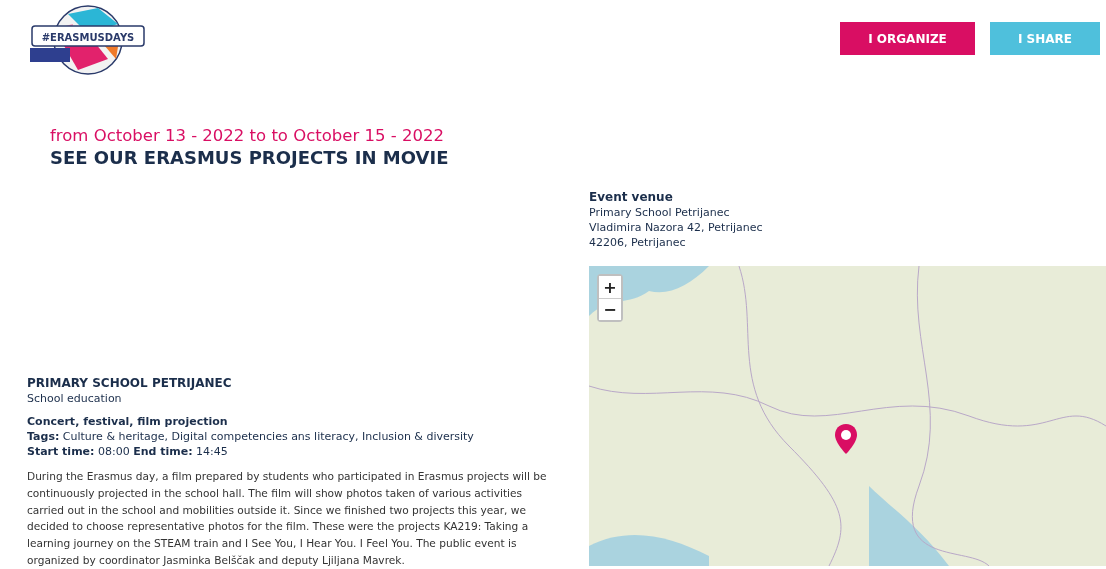 The image size is (1106, 569). I want to click on organizer-name: PRIMARY SCHOOL PETRIJANEC, so click(130, 383).